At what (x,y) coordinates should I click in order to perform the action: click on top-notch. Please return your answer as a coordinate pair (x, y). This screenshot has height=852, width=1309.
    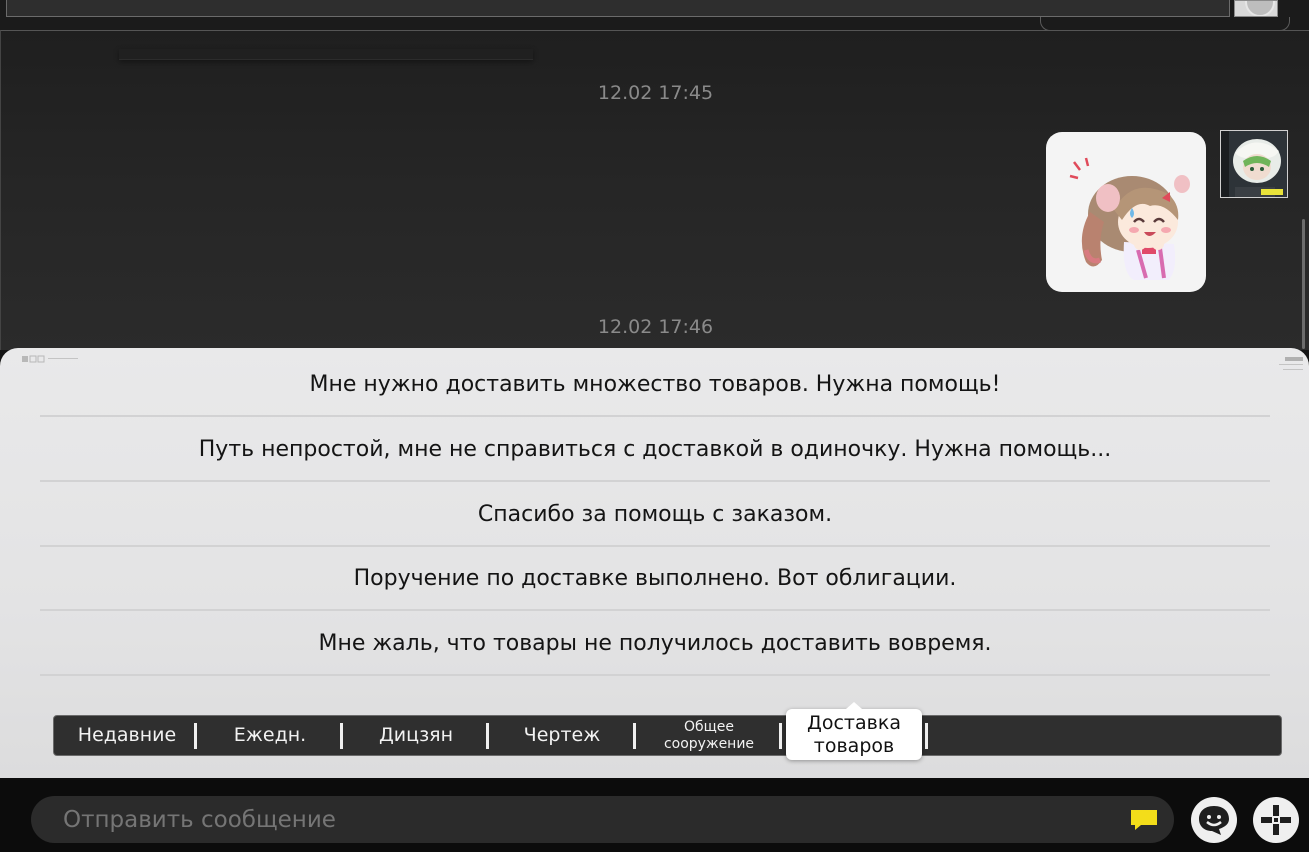
    Looking at the image, I should click on (1165, 23).